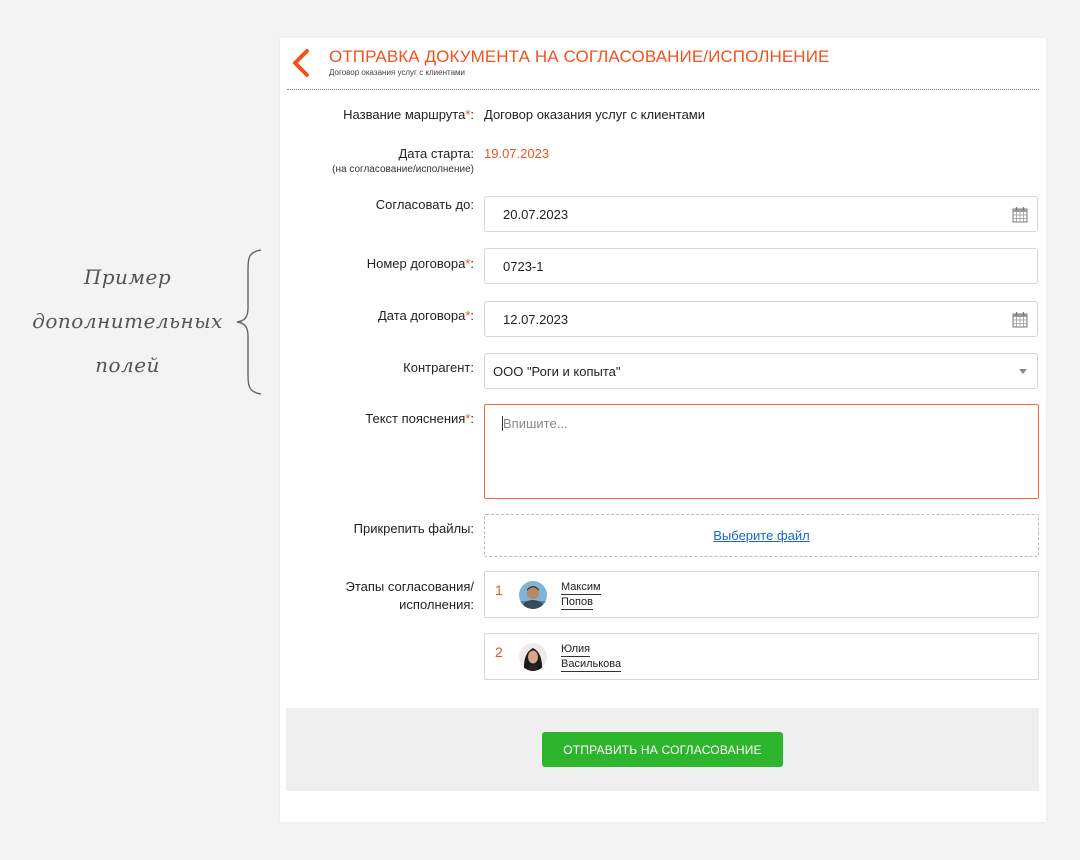 The image size is (1080, 860). Describe the element at coordinates (523, 266) in the screenshot. I see `contract-number-value: 0723-1` at that location.